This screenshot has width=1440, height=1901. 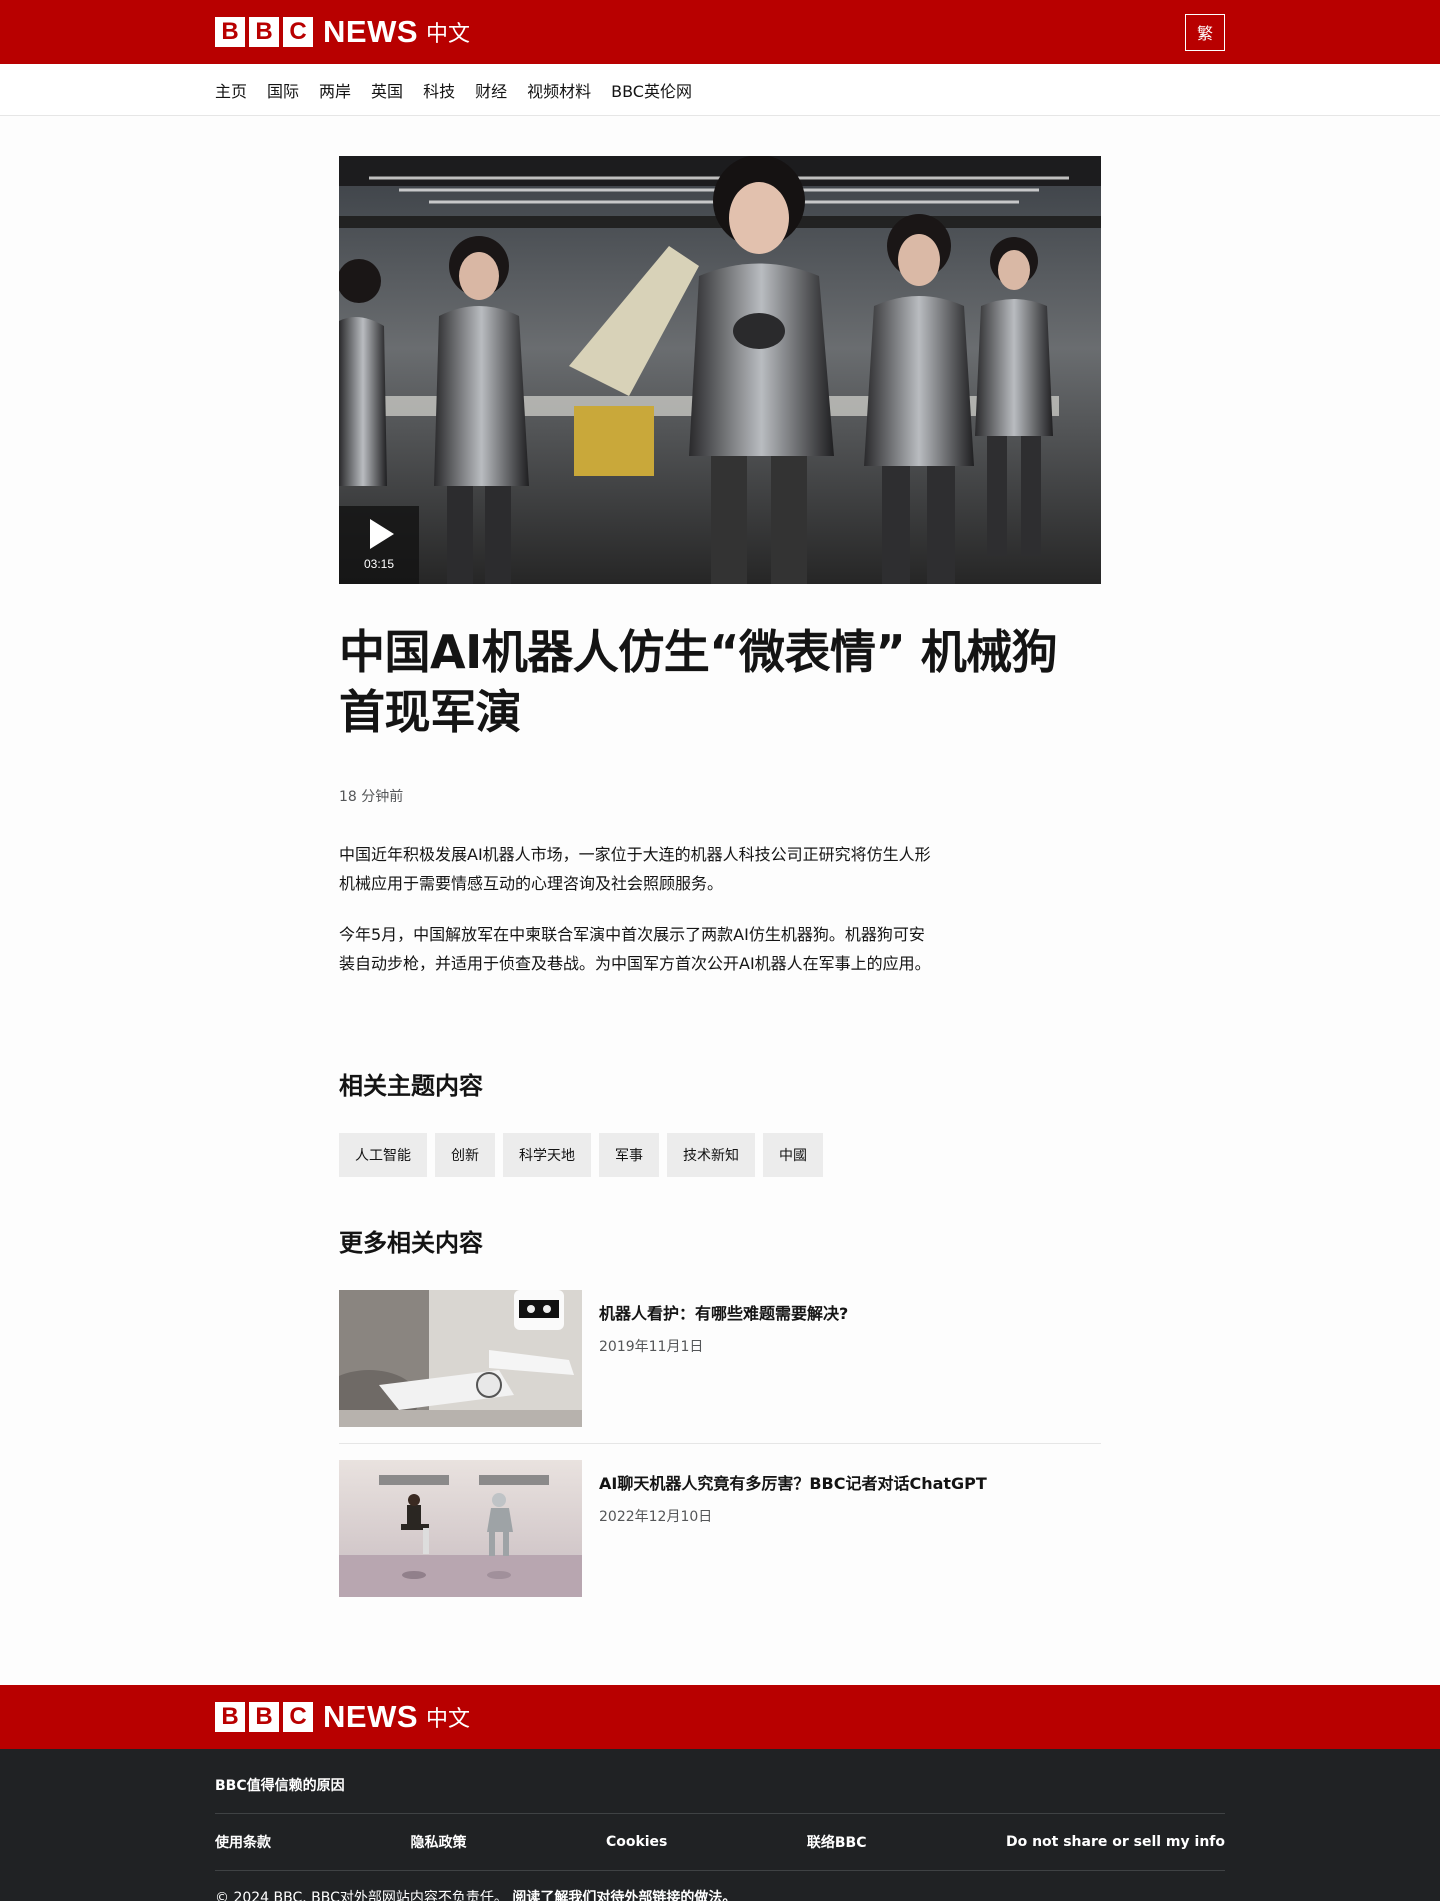 What do you see at coordinates (720, 1367) in the screenshot?
I see `related-item: 机器人看护：有哪些难题需要解决? 2019年11月1日` at bounding box center [720, 1367].